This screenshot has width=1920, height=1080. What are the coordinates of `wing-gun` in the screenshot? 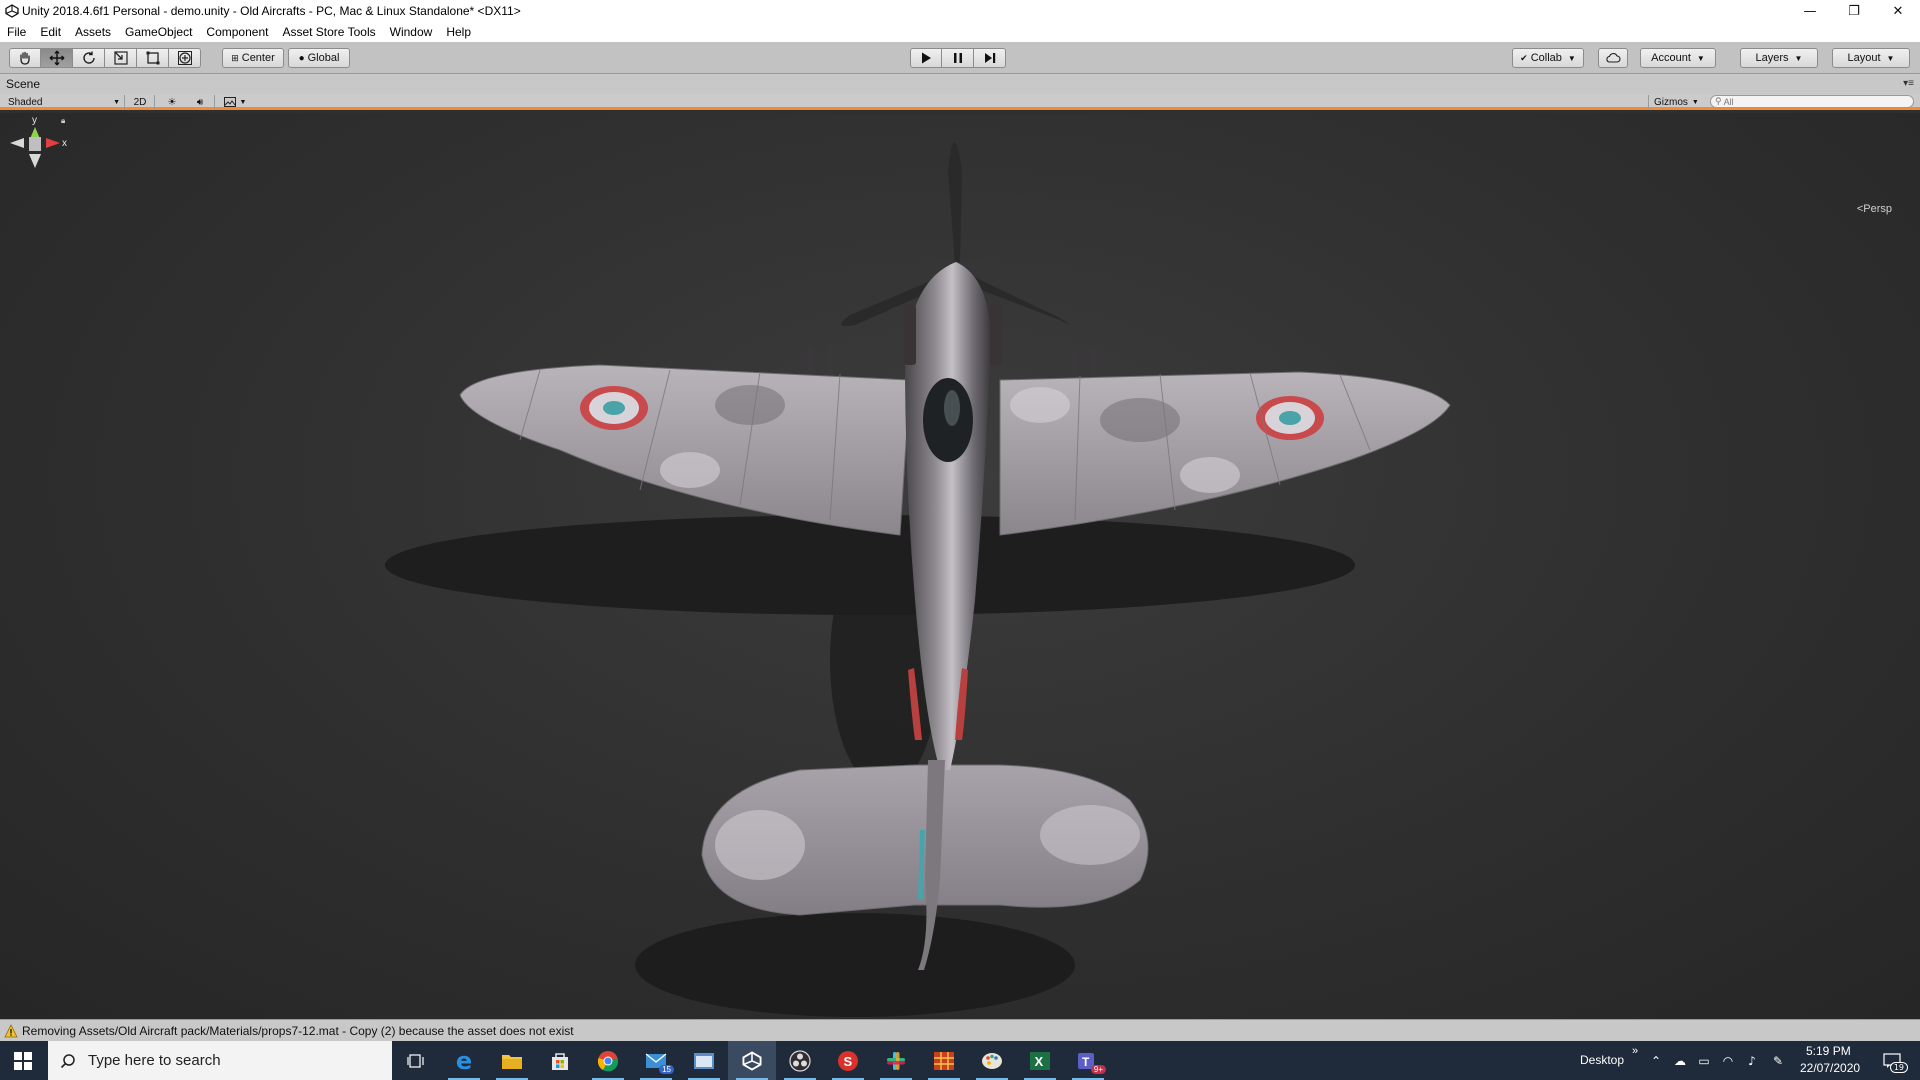 It's located at (830, 360).